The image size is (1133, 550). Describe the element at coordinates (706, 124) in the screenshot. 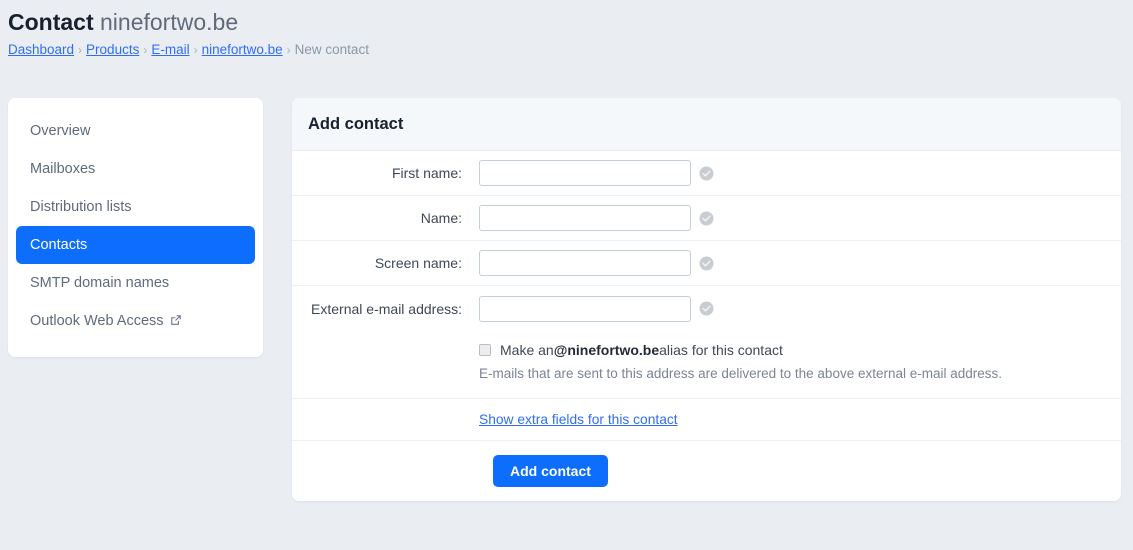

I see `card-header: Add contact` at that location.